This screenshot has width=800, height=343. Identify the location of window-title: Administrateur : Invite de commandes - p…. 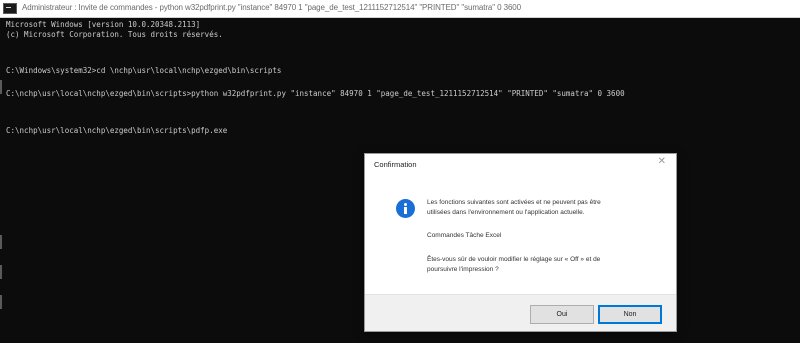
(272, 7).